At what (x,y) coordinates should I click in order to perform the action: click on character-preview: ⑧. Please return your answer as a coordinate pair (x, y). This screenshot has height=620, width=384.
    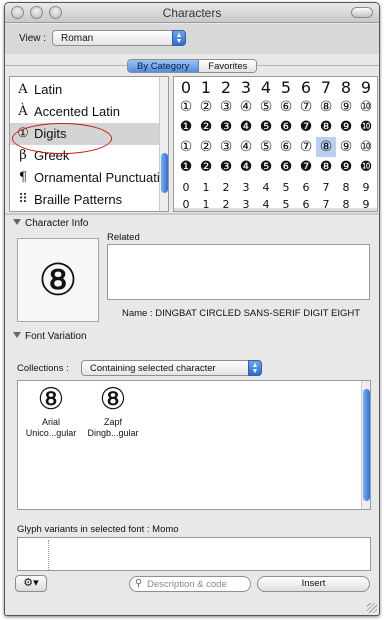
    Looking at the image, I should click on (58, 280).